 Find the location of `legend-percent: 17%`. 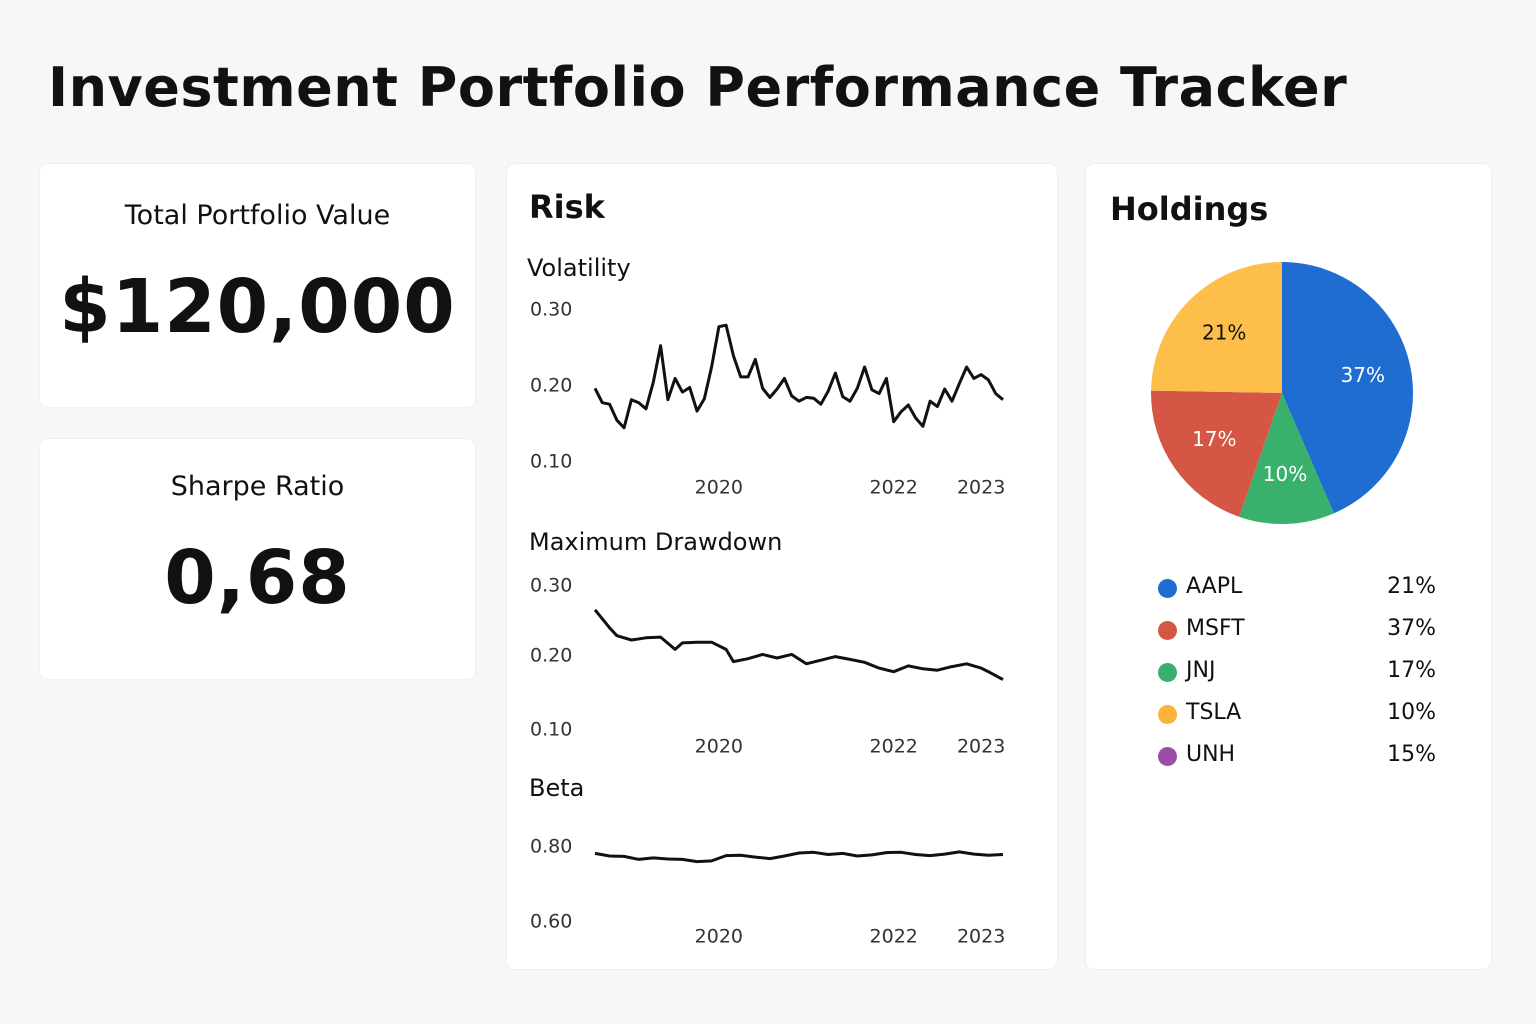

legend-percent: 17% is located at coordinates (1411, 670).